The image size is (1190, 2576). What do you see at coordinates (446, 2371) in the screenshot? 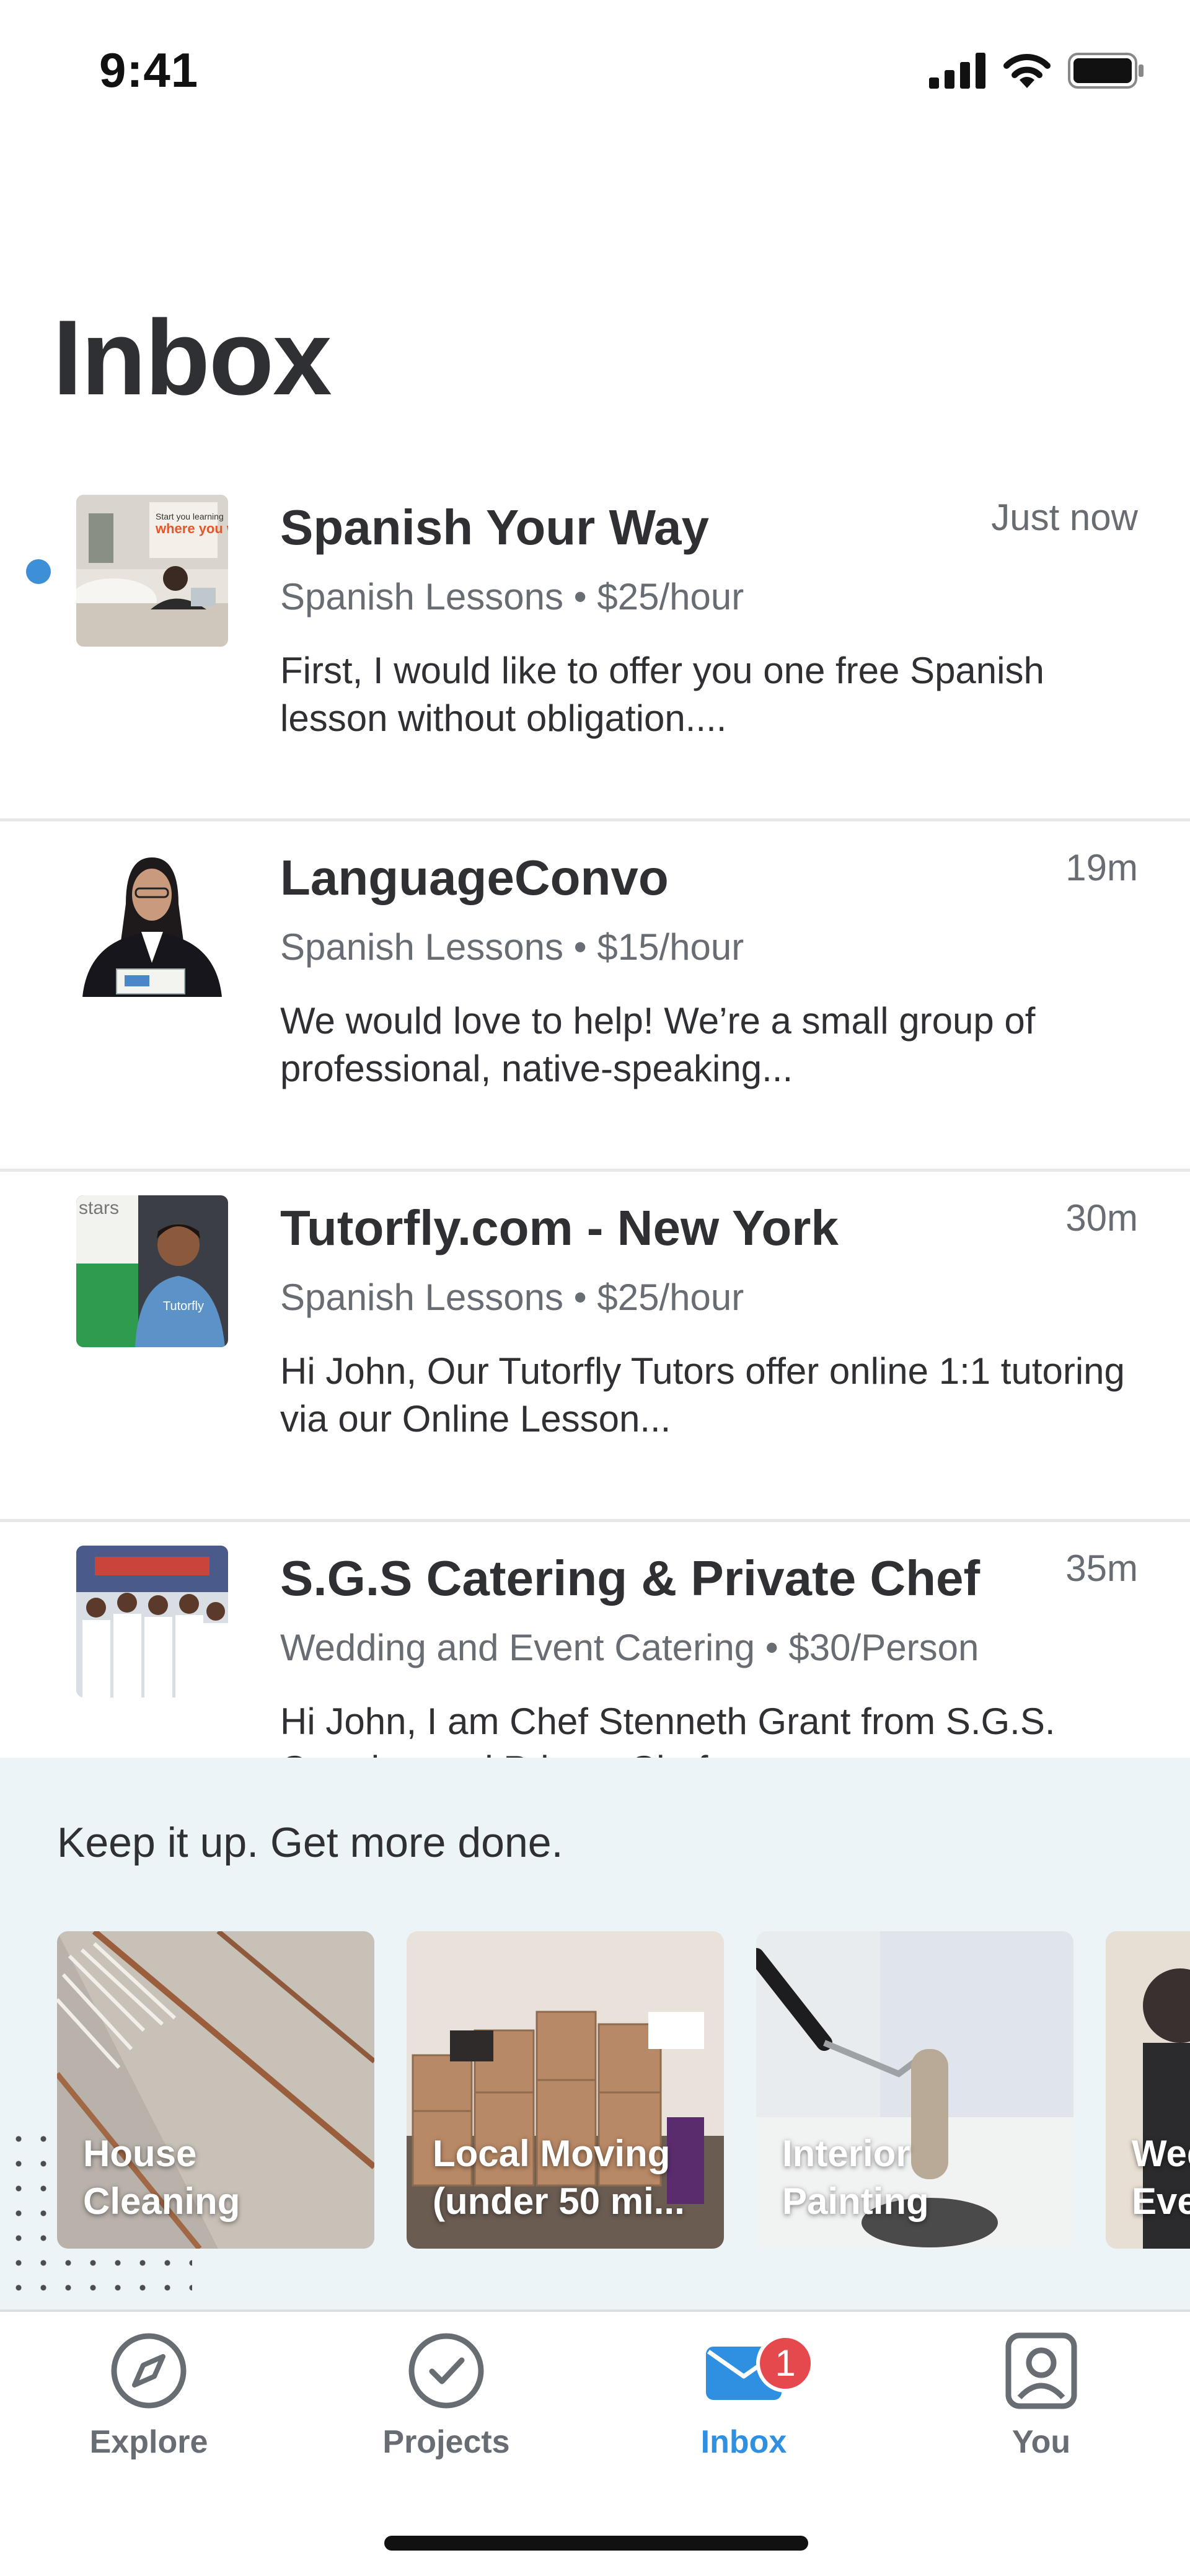
I see `check-circle-icon` at bounding box center [446, 2371].